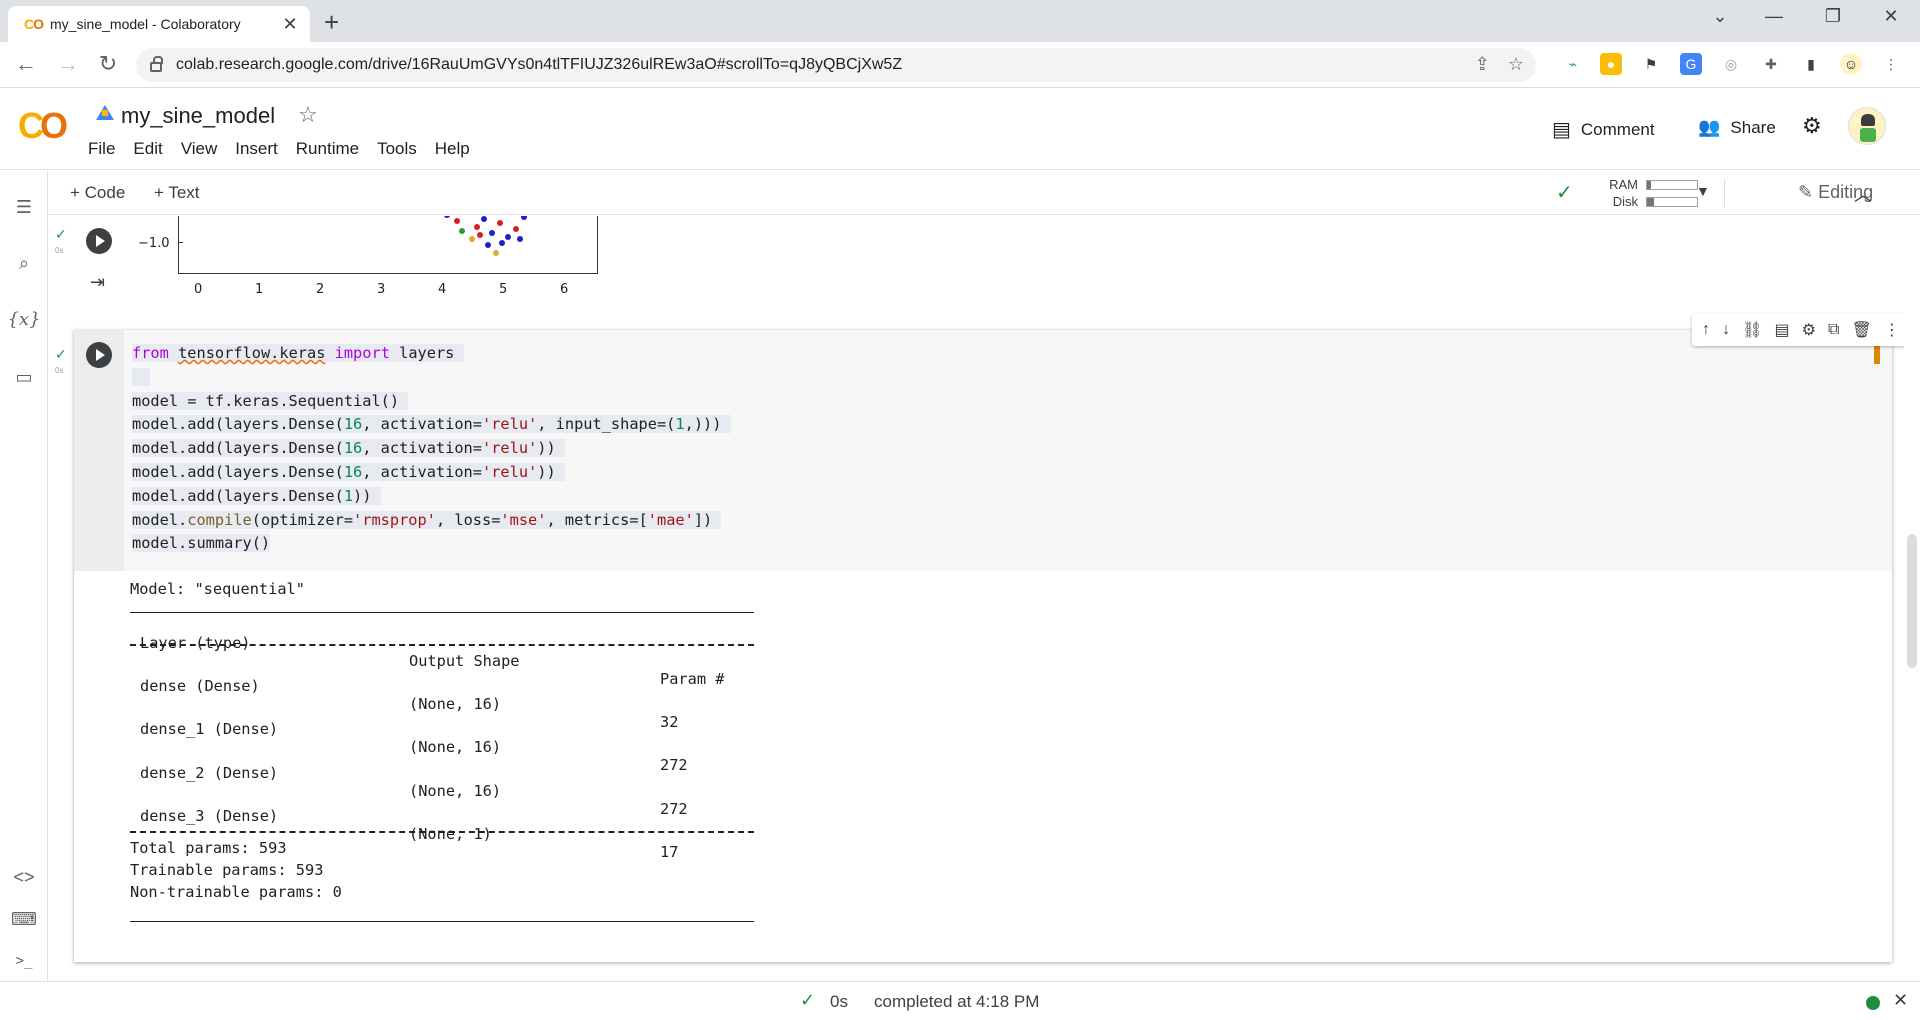 This screenshot has height=1020, width=1920. Describe the element at coordinates (442, 612) in the screenshot. I see `summary-top-rule` at that location.